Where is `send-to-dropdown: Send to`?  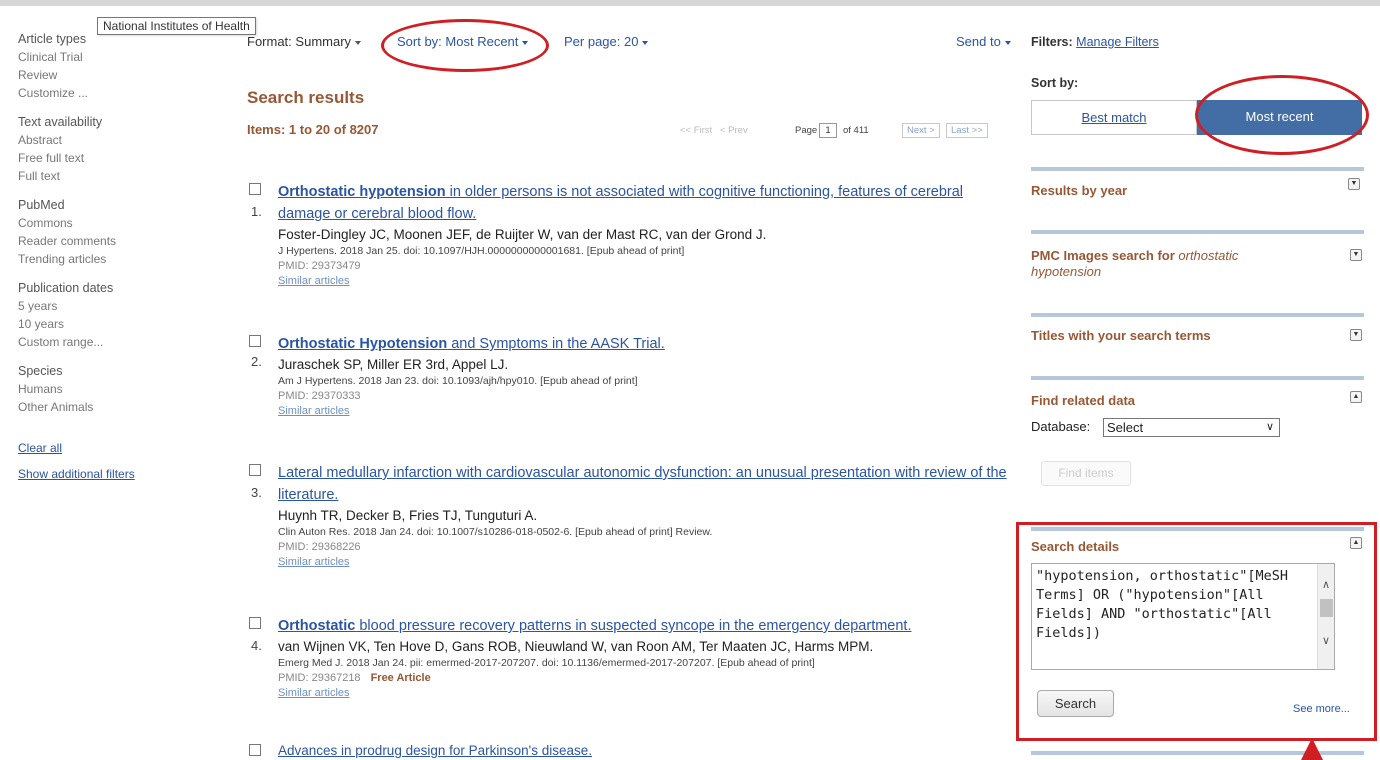
send-to-dropdown: Send to is located at coordinates (983, 41).